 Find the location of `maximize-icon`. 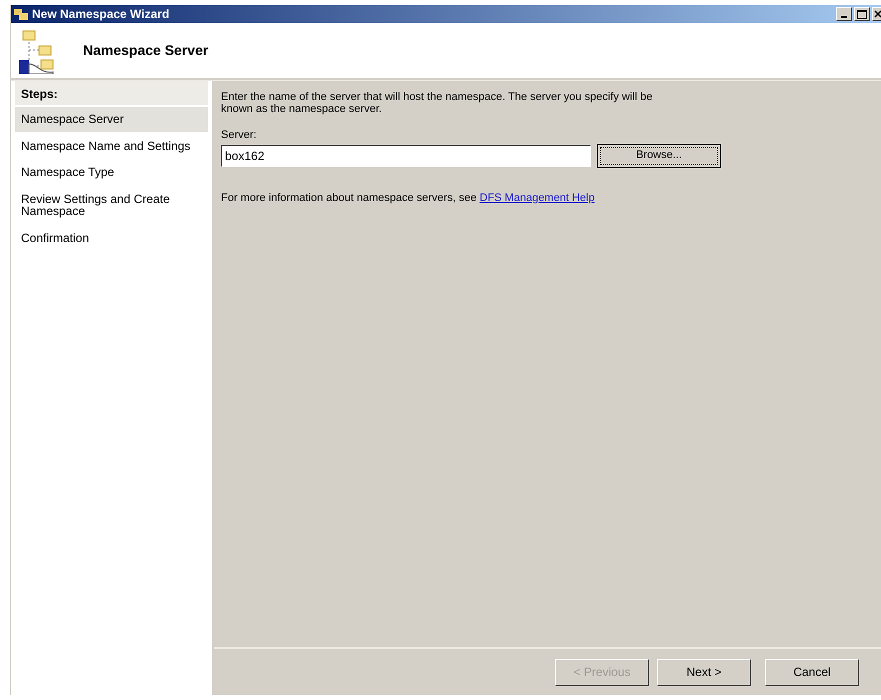

maximize-icon is located at coordinates (862, 14).